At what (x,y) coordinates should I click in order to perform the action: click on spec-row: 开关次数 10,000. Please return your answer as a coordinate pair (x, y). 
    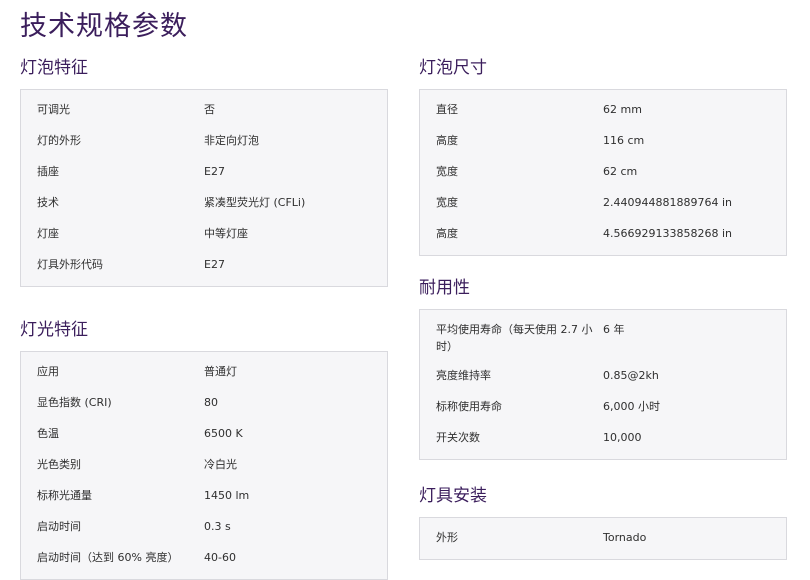
    Looking at the image, I should click on (603, 438).